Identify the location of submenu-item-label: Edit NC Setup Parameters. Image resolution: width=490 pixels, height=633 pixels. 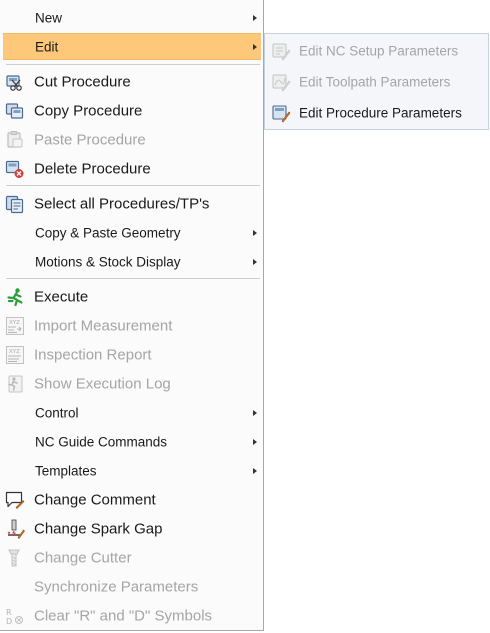
(379, 50).